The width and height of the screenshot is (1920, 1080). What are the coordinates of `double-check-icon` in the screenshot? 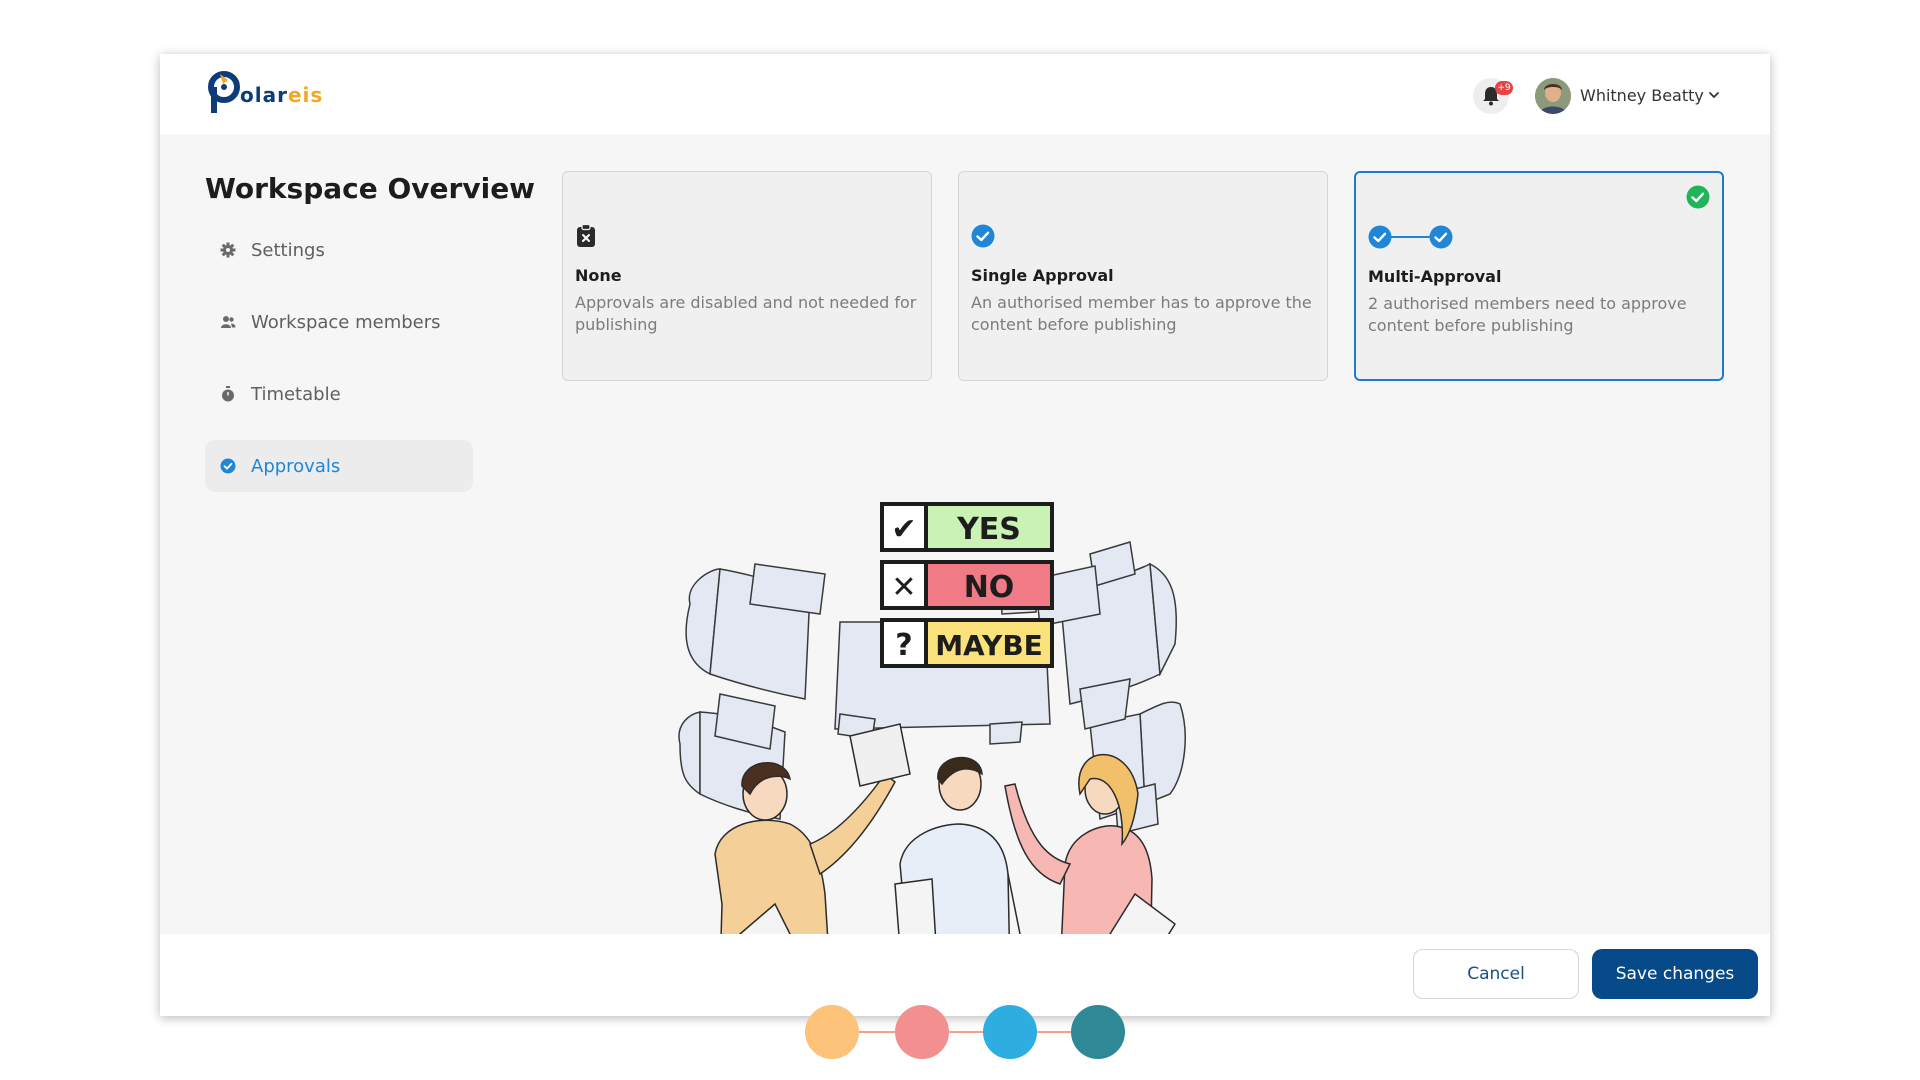 It's located at (1413, 239).